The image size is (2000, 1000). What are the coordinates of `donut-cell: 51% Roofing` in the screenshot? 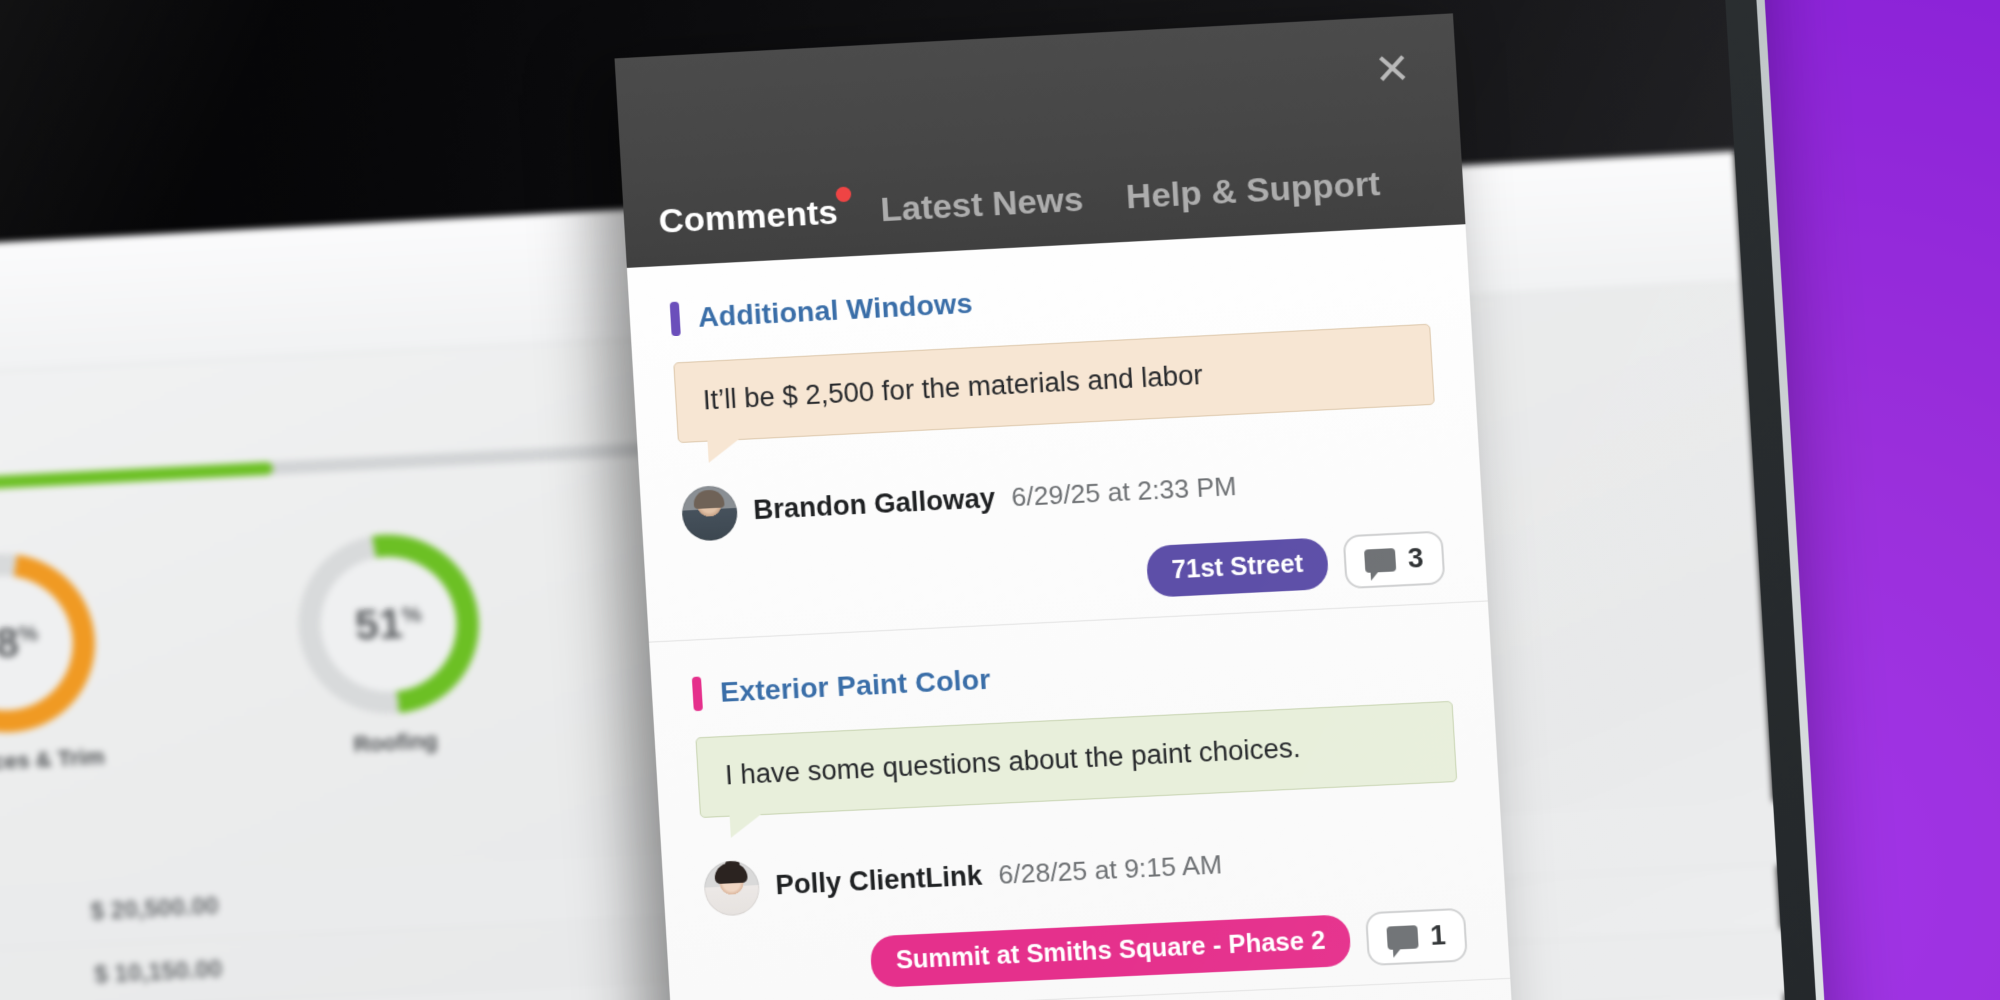 It's located at (390, 645).